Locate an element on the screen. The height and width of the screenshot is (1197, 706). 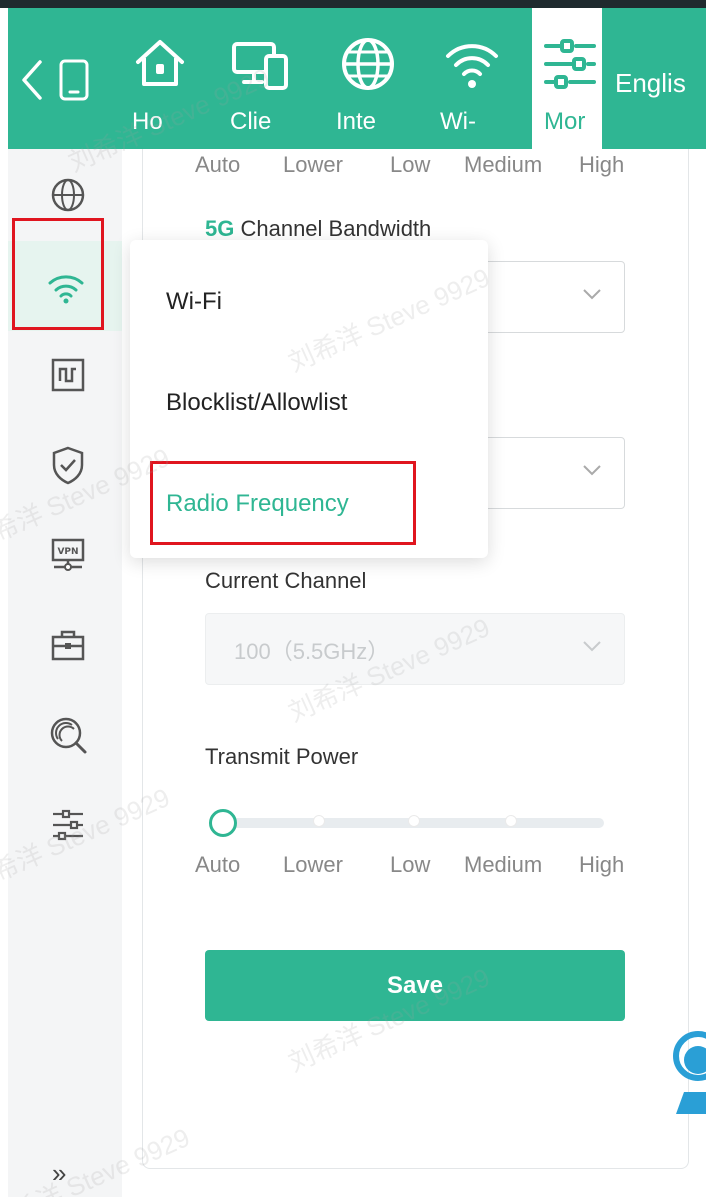
svg-text: VPN is located at coordinates (67, 552).